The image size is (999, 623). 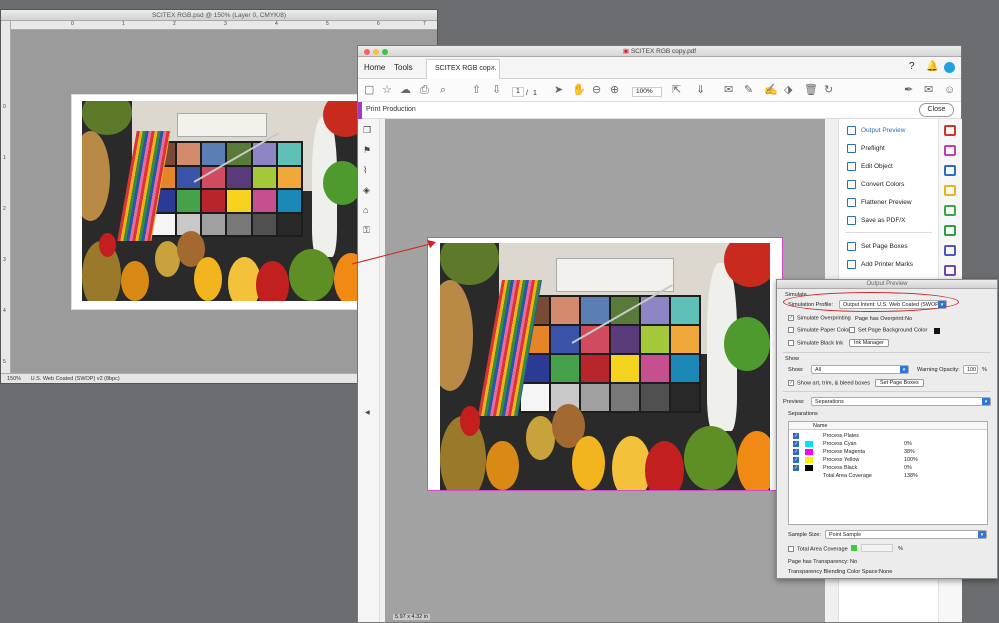 What do you see at coordinates (387, 90) in the screenshot?
I see `bookmark-star-icon: ☆` at bounding box center [387, 90].